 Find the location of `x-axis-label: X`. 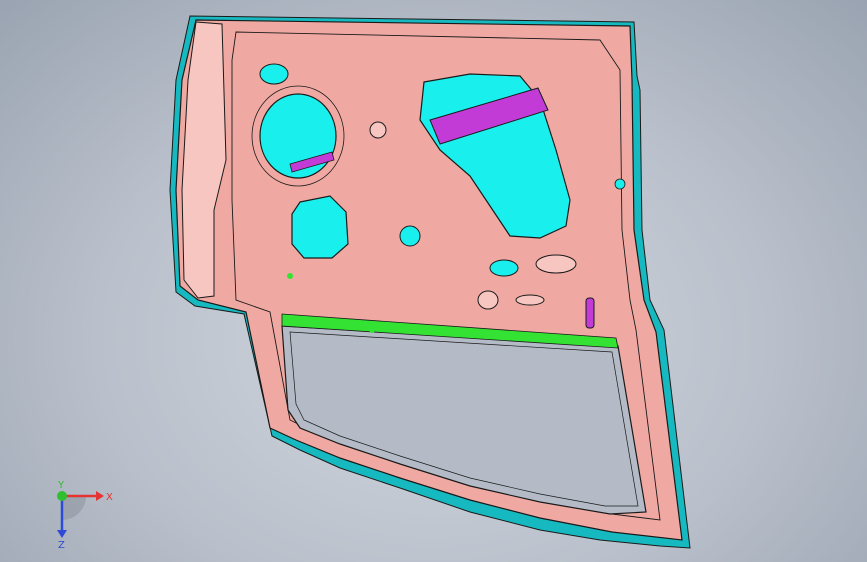

x-axis-label: X is located at coordinates (109, 497).